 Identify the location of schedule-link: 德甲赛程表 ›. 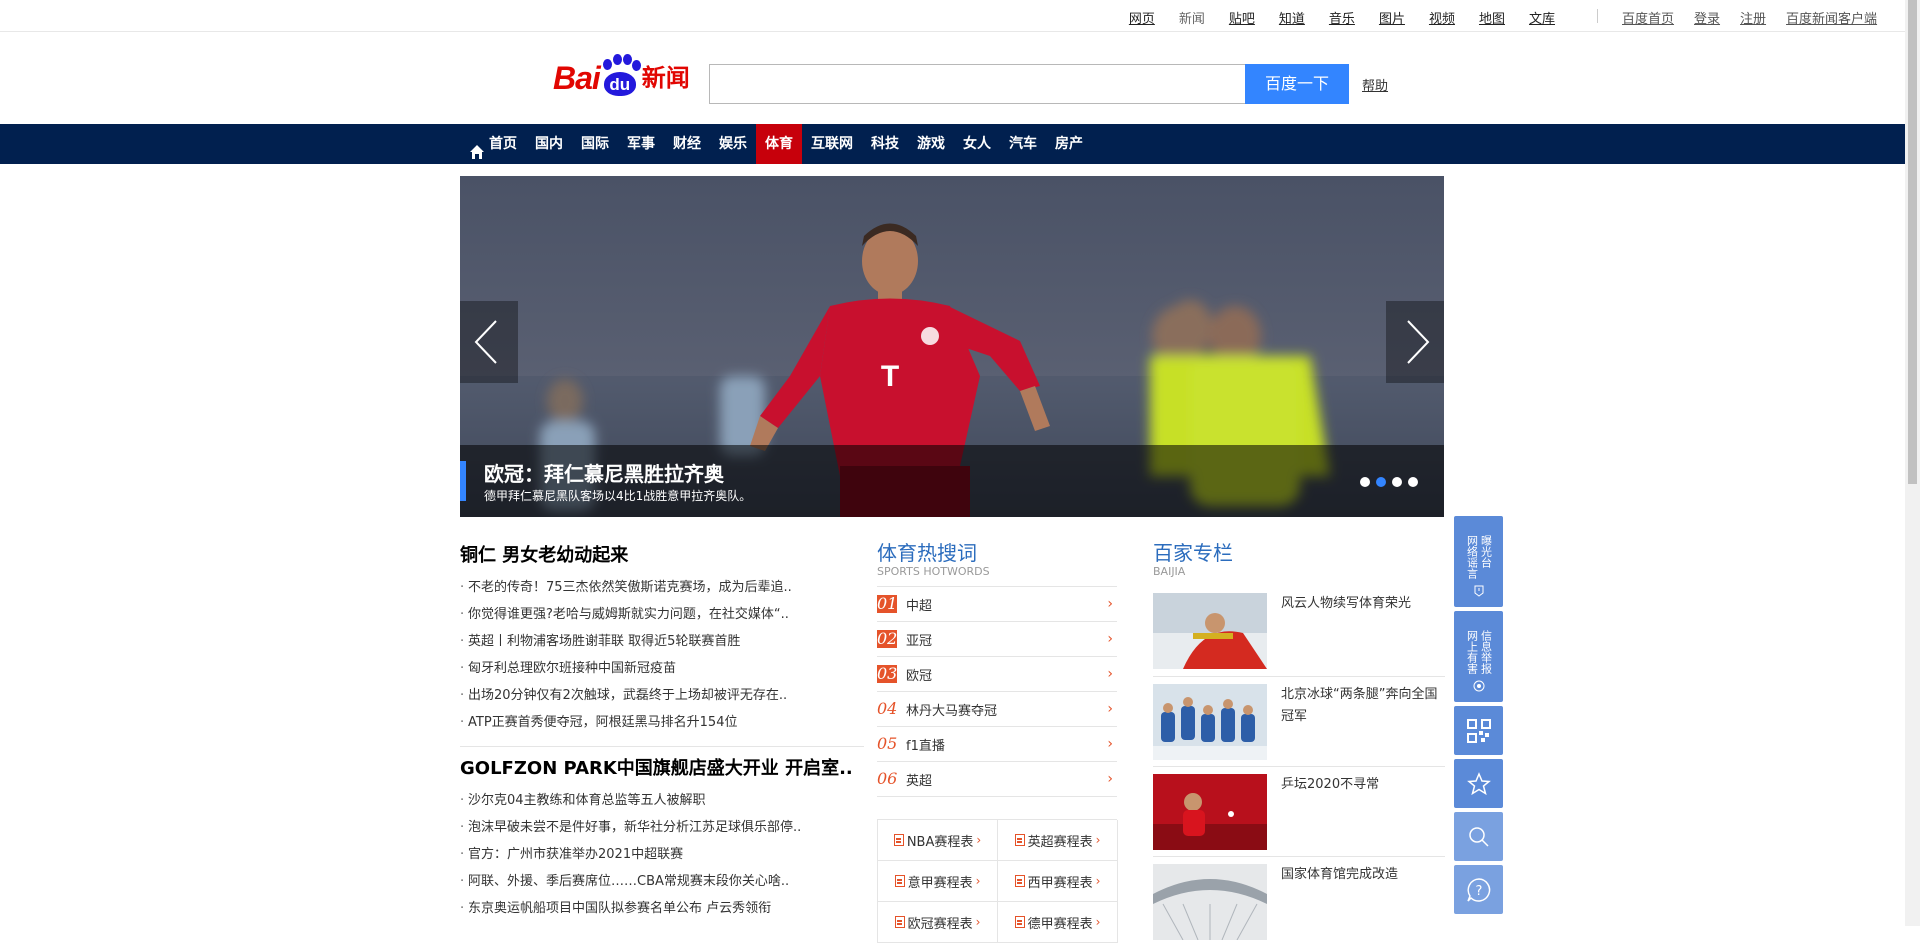
(1058, 922).